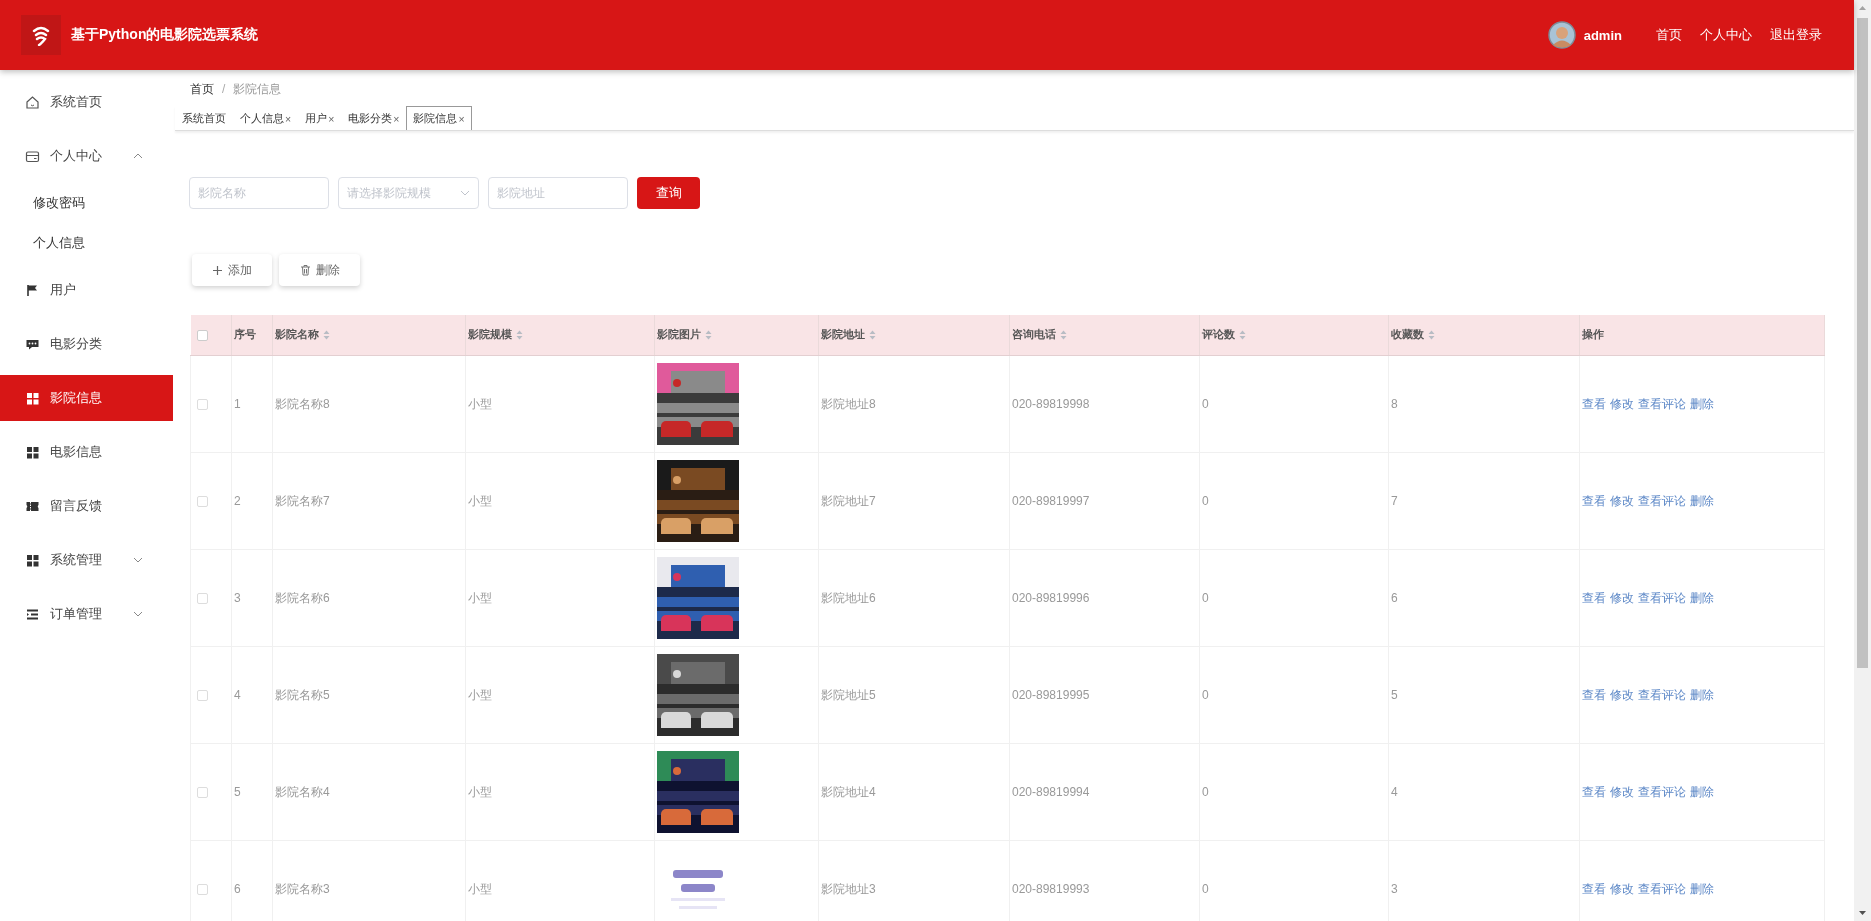 This screenshot has width=1871, height=921. What do you see at coordinates (1796, 35) in the screenshot?
I see `nav-link: 退出登录` at bounding box center [1796, 35].